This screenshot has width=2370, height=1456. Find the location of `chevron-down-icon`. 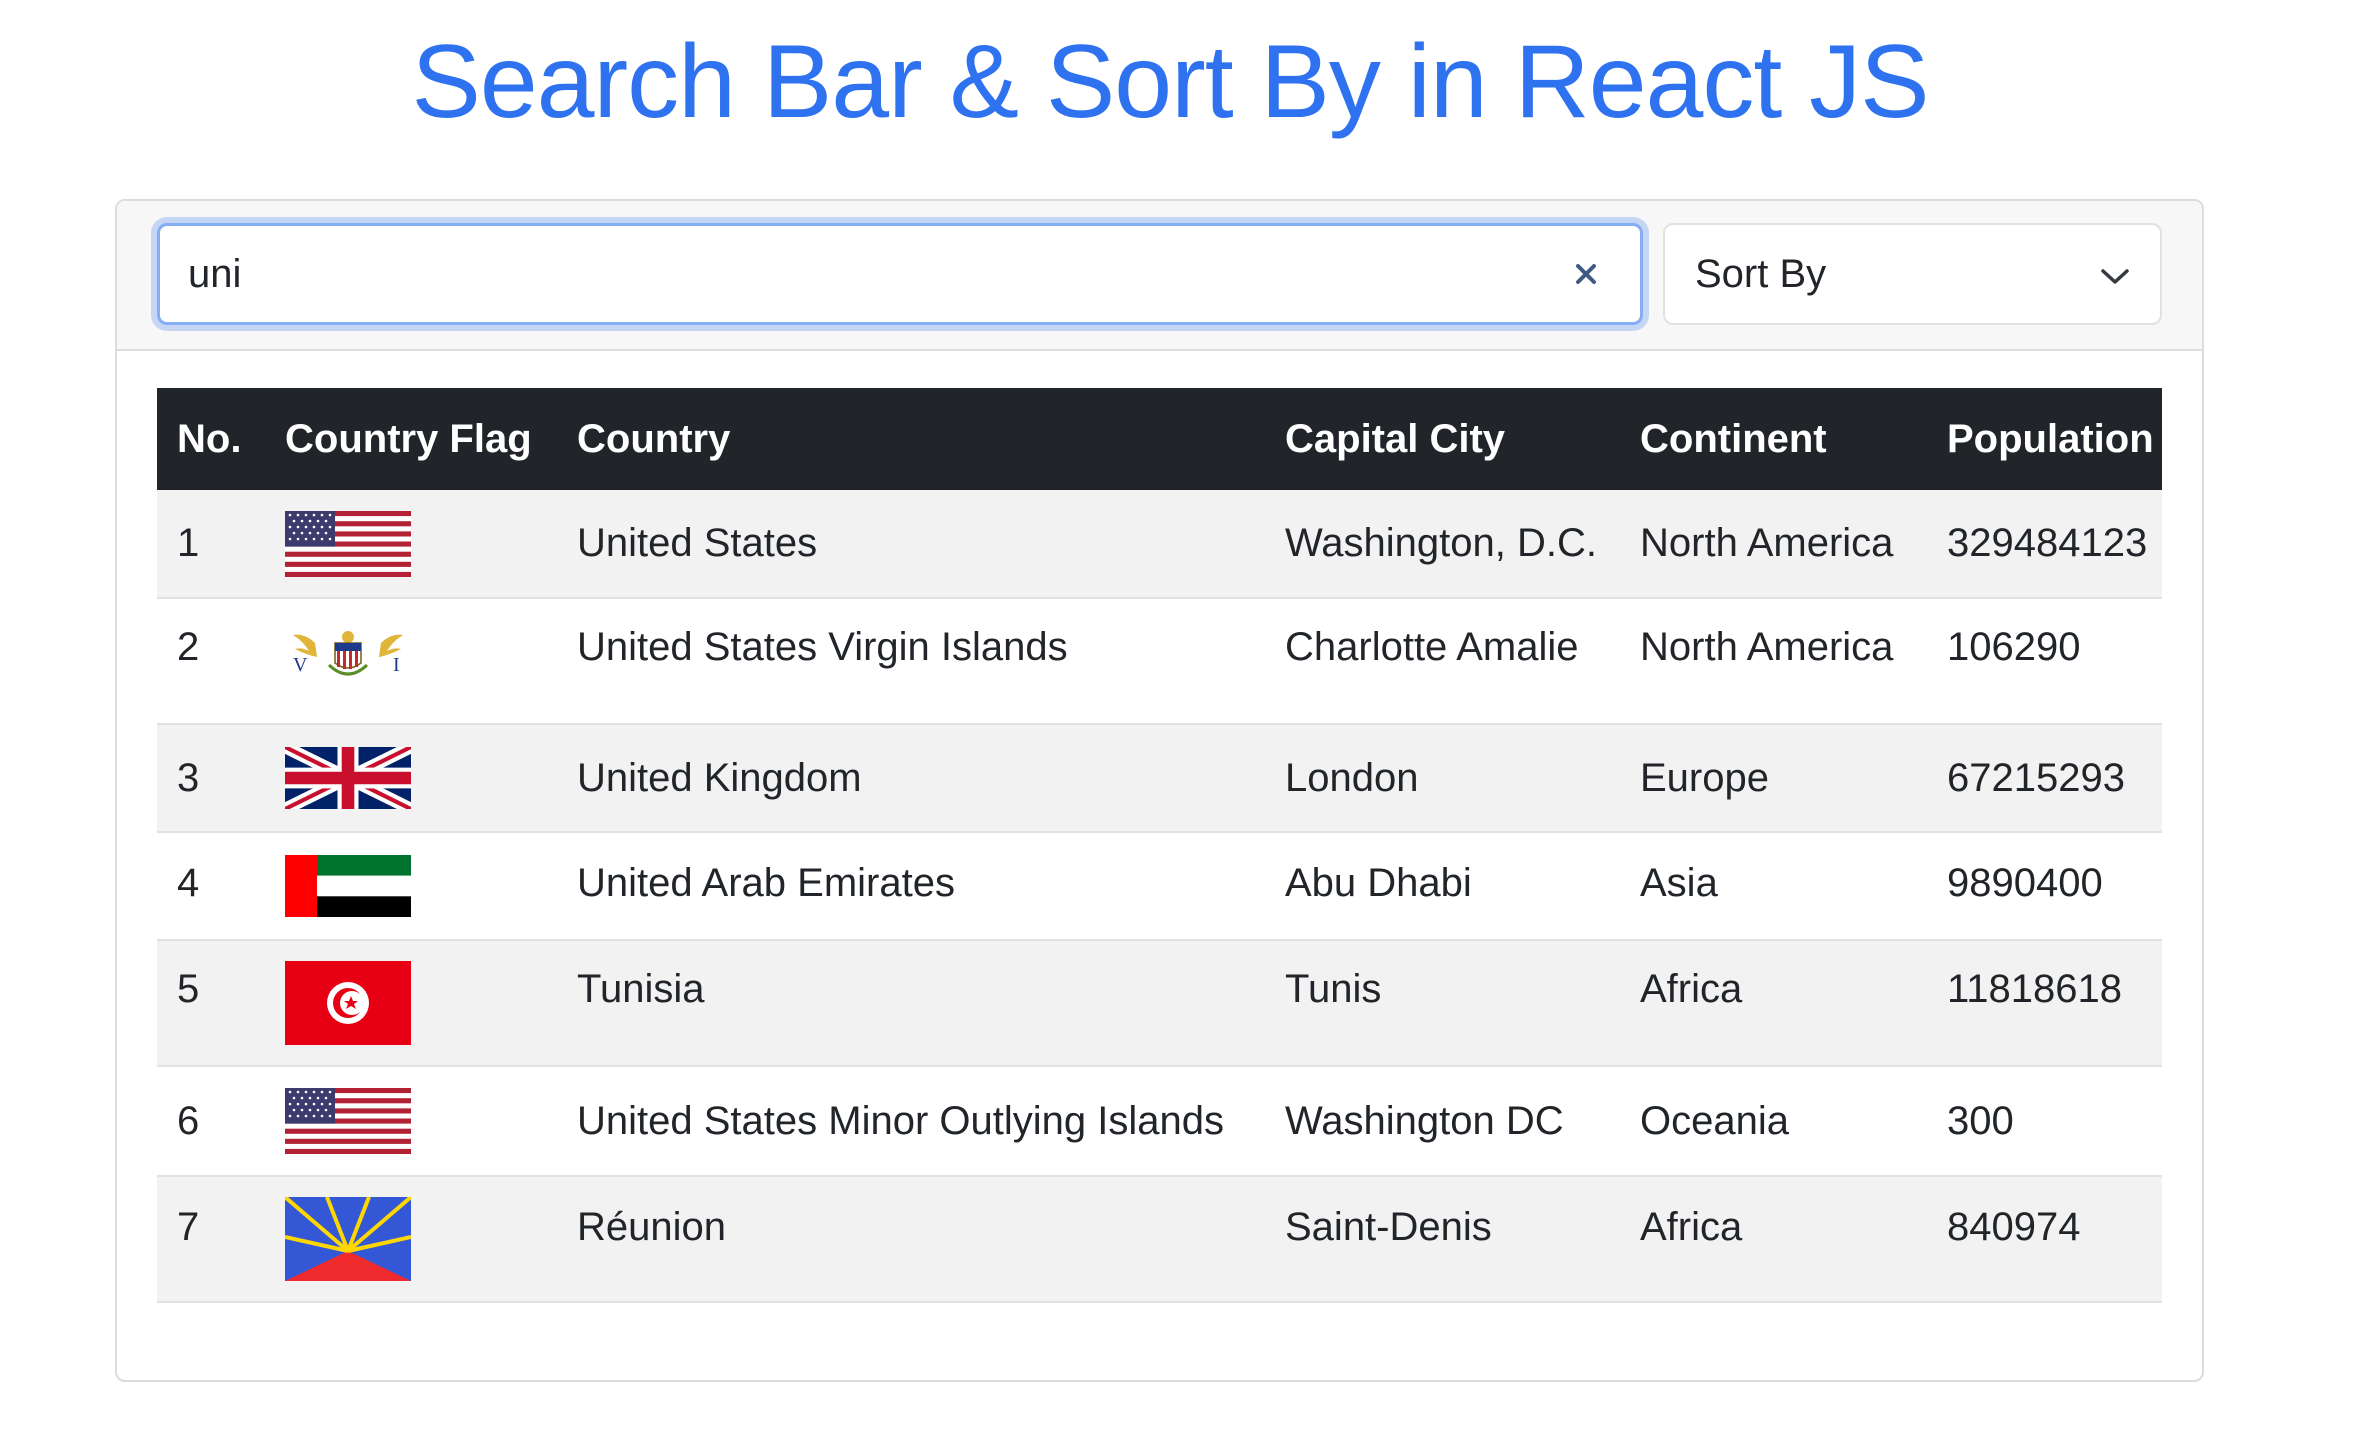

chevron-down-icon is located at coordinates (2115, 274).